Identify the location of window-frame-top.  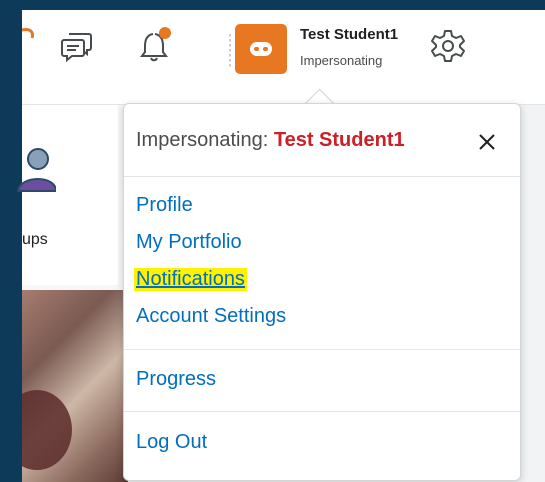
(272, 5).